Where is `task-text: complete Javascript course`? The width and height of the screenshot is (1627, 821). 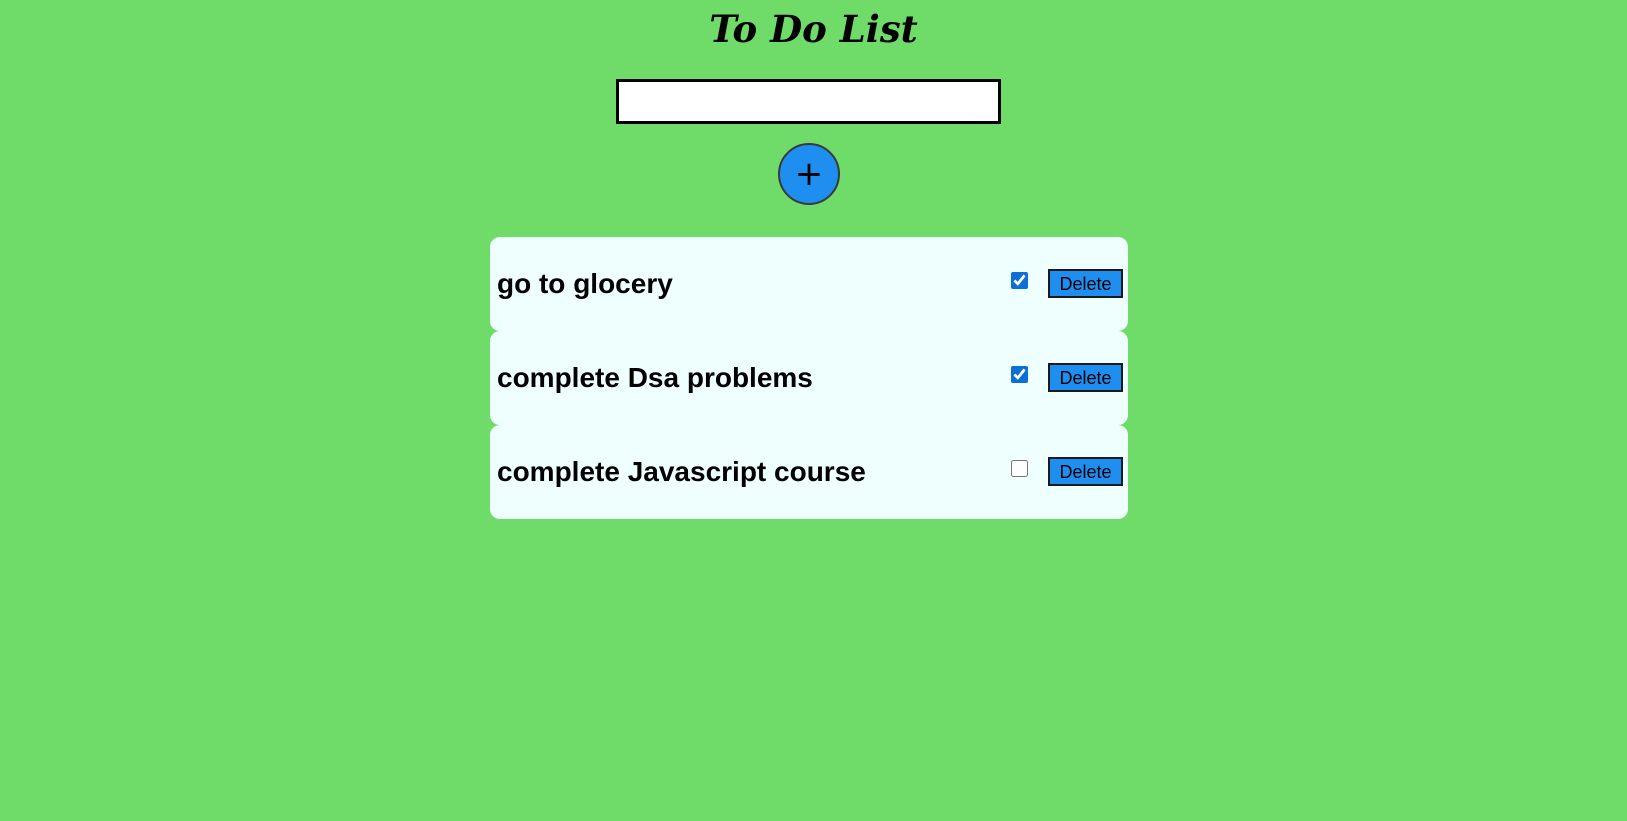
task-text: complete Javascript course is located at coordinates (681, 471).